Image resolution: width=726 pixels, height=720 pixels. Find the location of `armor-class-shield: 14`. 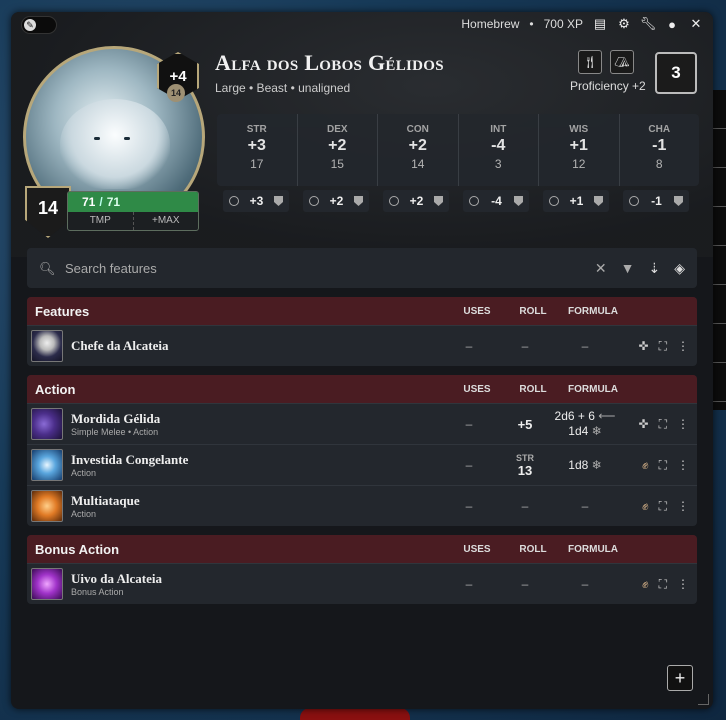

armor-class-shield: 14 is located at coordinates (48, 212).